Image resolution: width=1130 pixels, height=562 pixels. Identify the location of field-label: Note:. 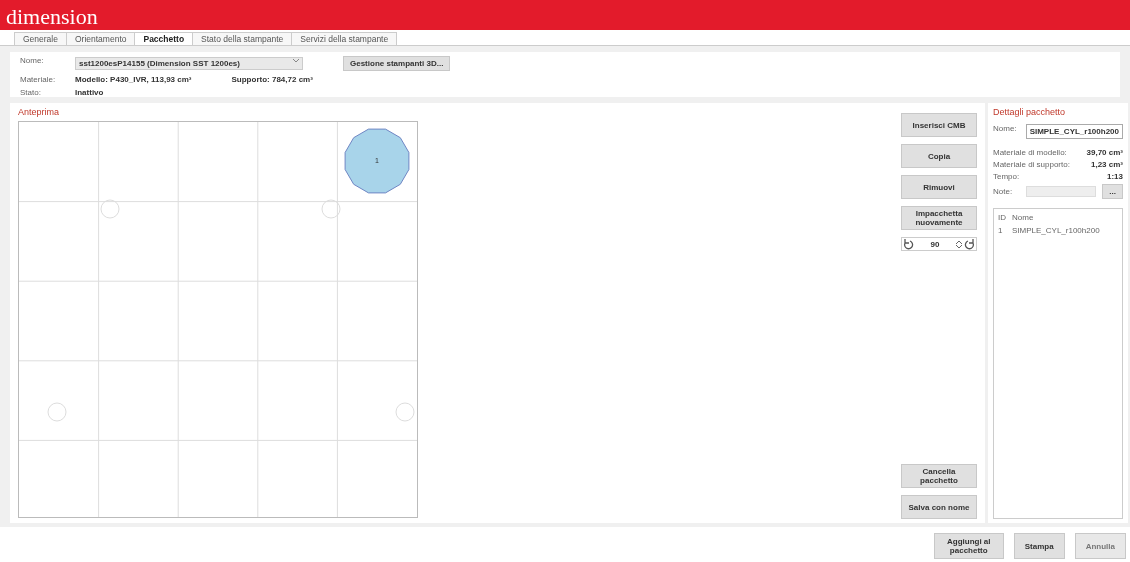
(1003, 191).